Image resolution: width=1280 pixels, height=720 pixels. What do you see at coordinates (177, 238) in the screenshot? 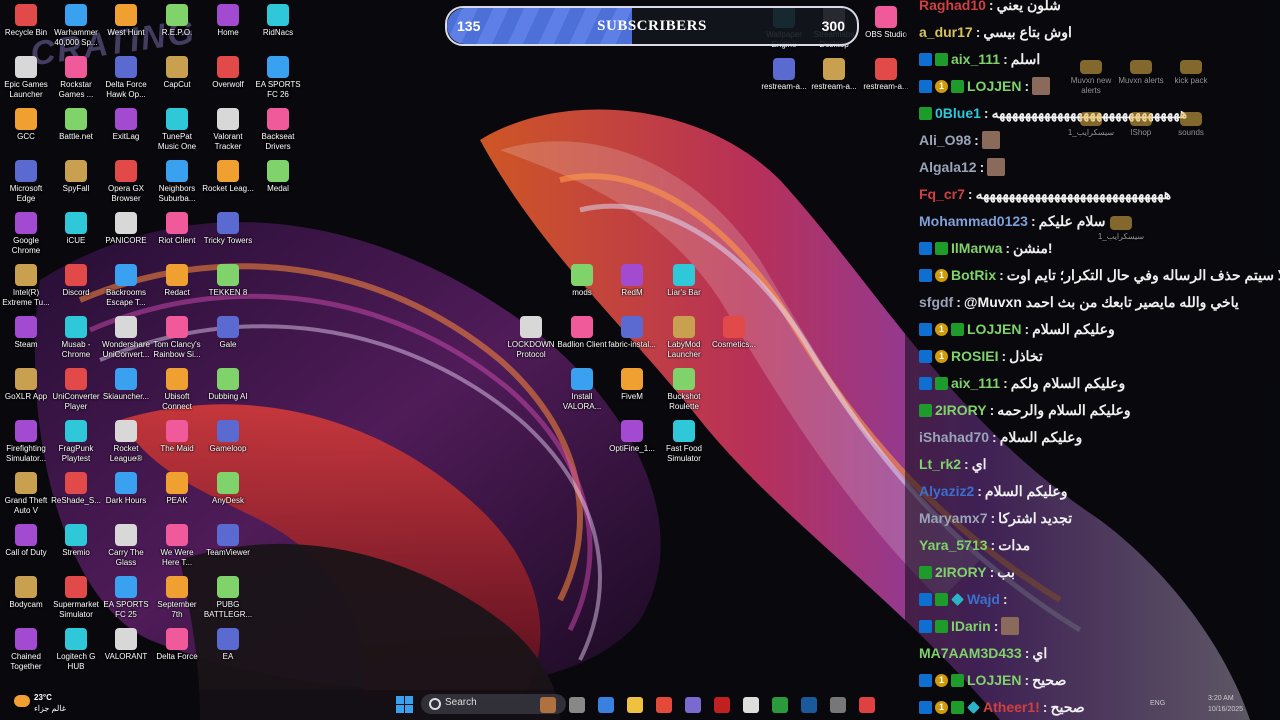
I see `desktop-icon-riot-client: Riot Client` at bounding box center [177, 238].